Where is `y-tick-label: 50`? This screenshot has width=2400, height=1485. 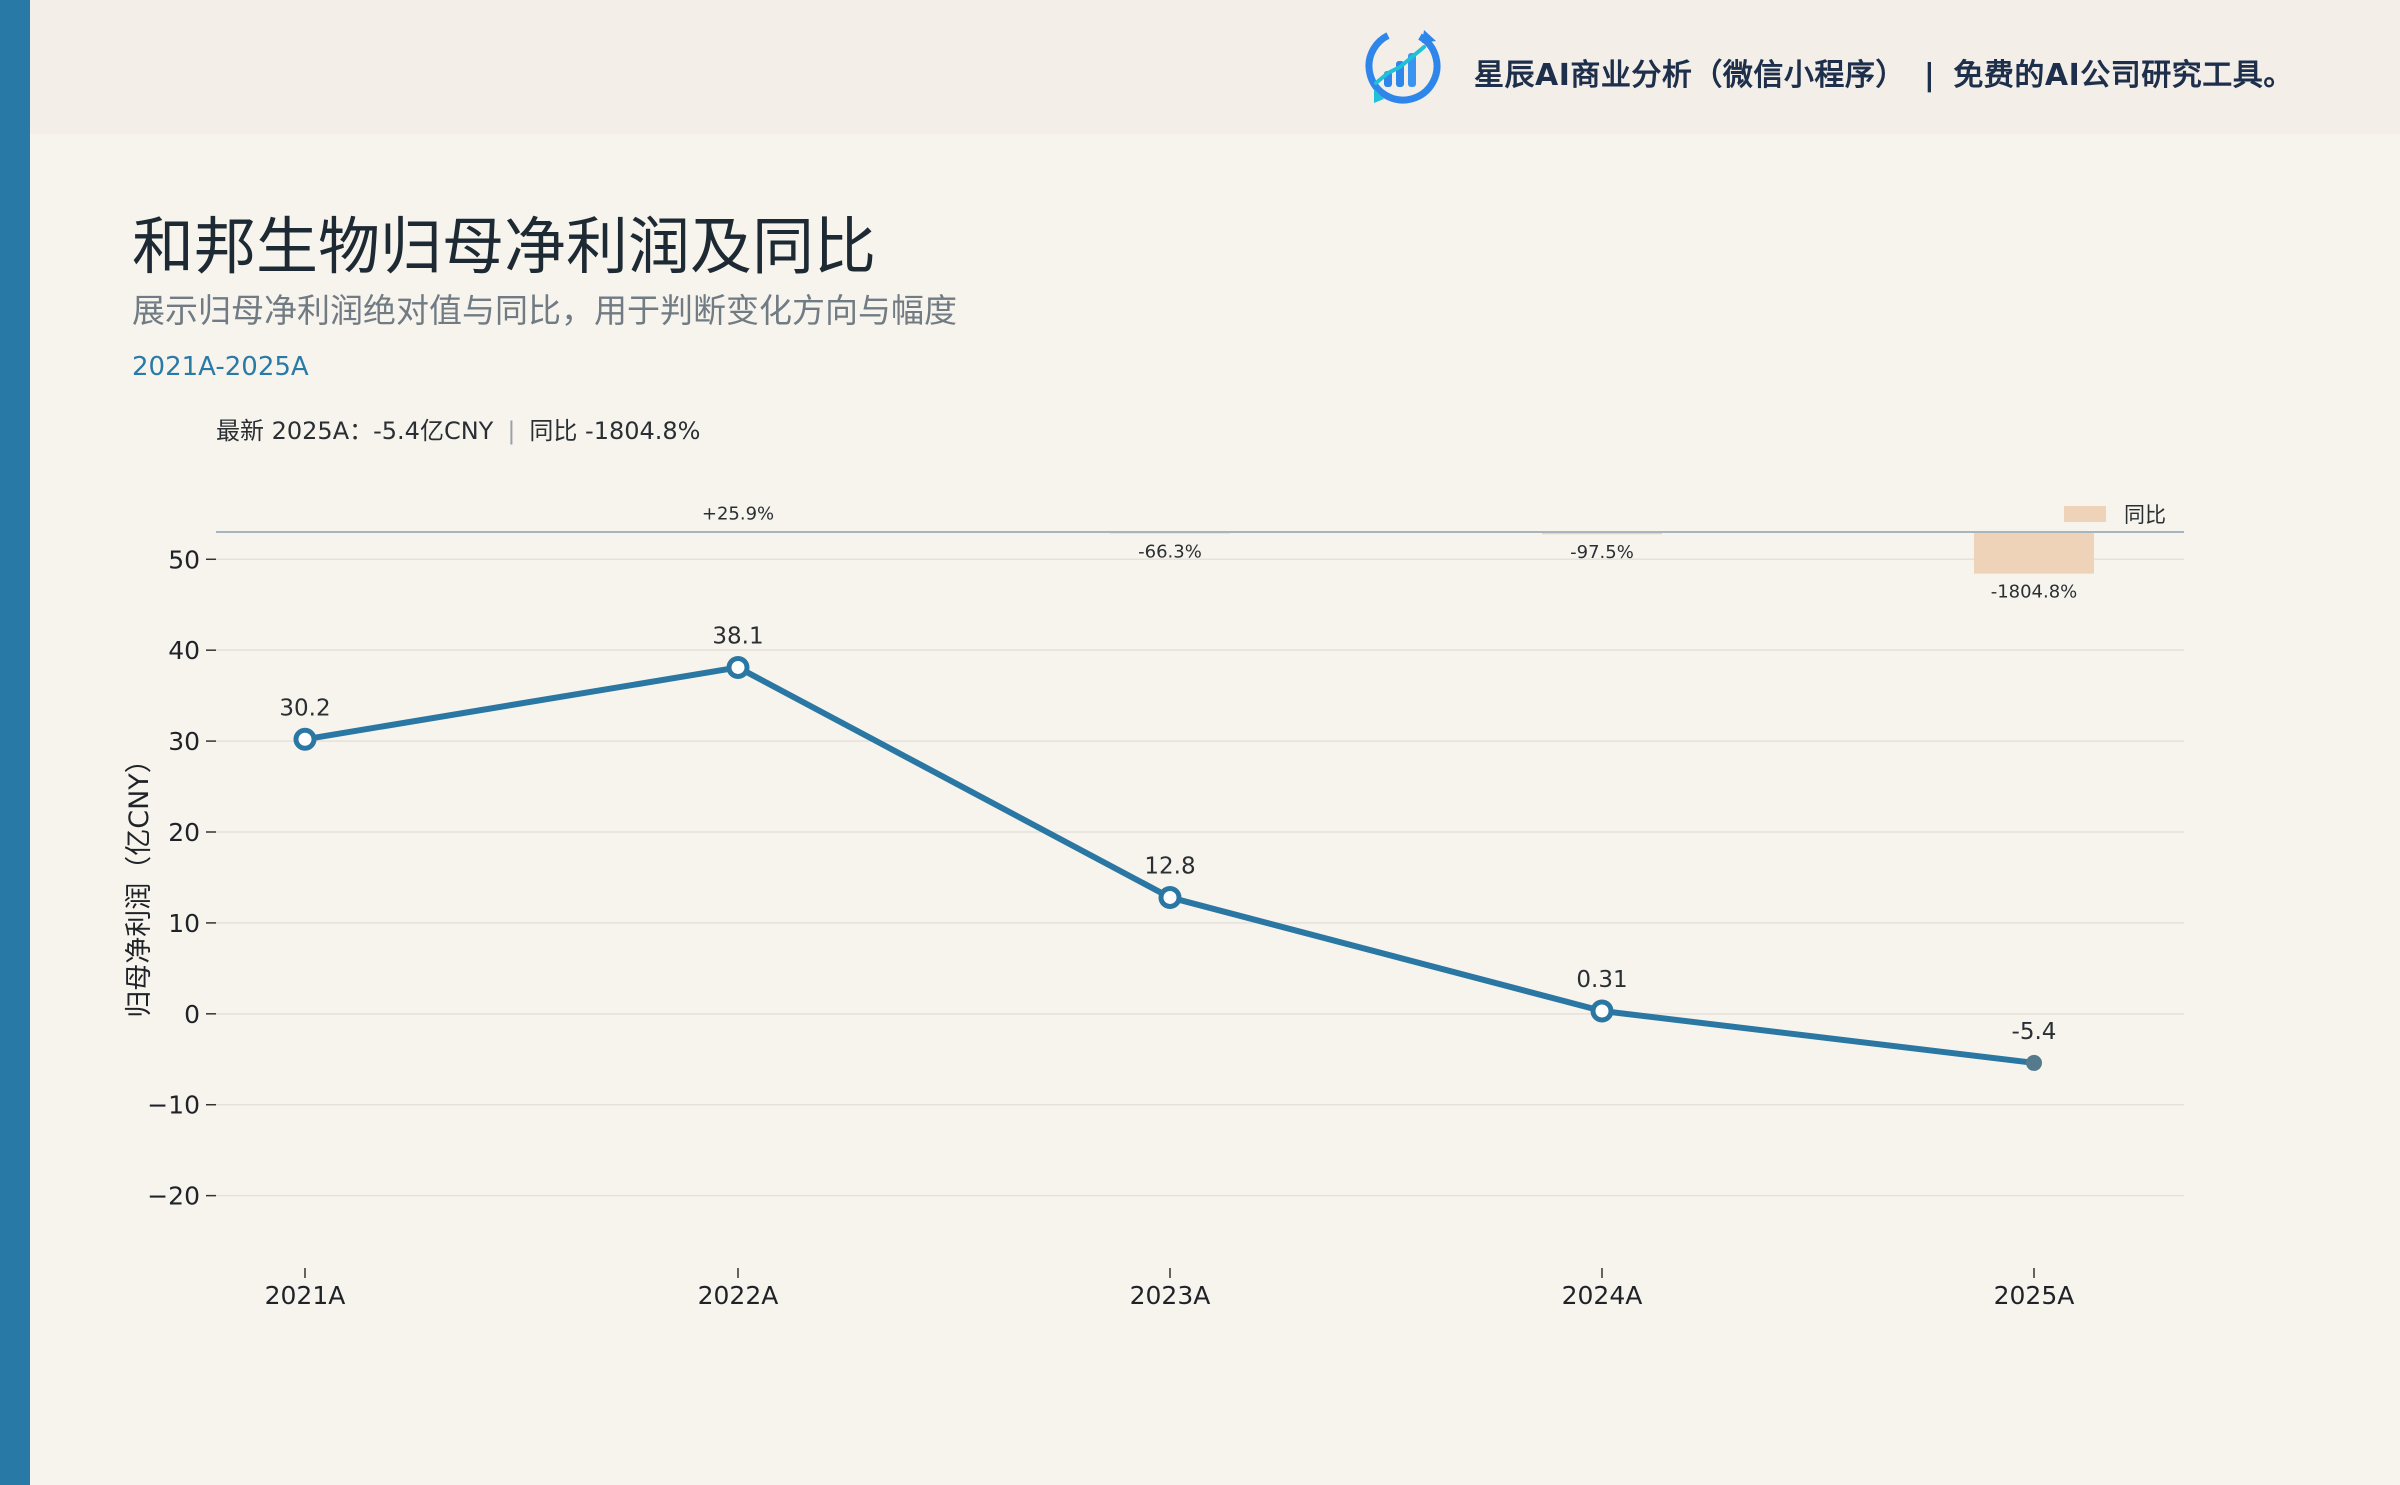
y-tick-label: 50 is located at coordinates (184, 559).